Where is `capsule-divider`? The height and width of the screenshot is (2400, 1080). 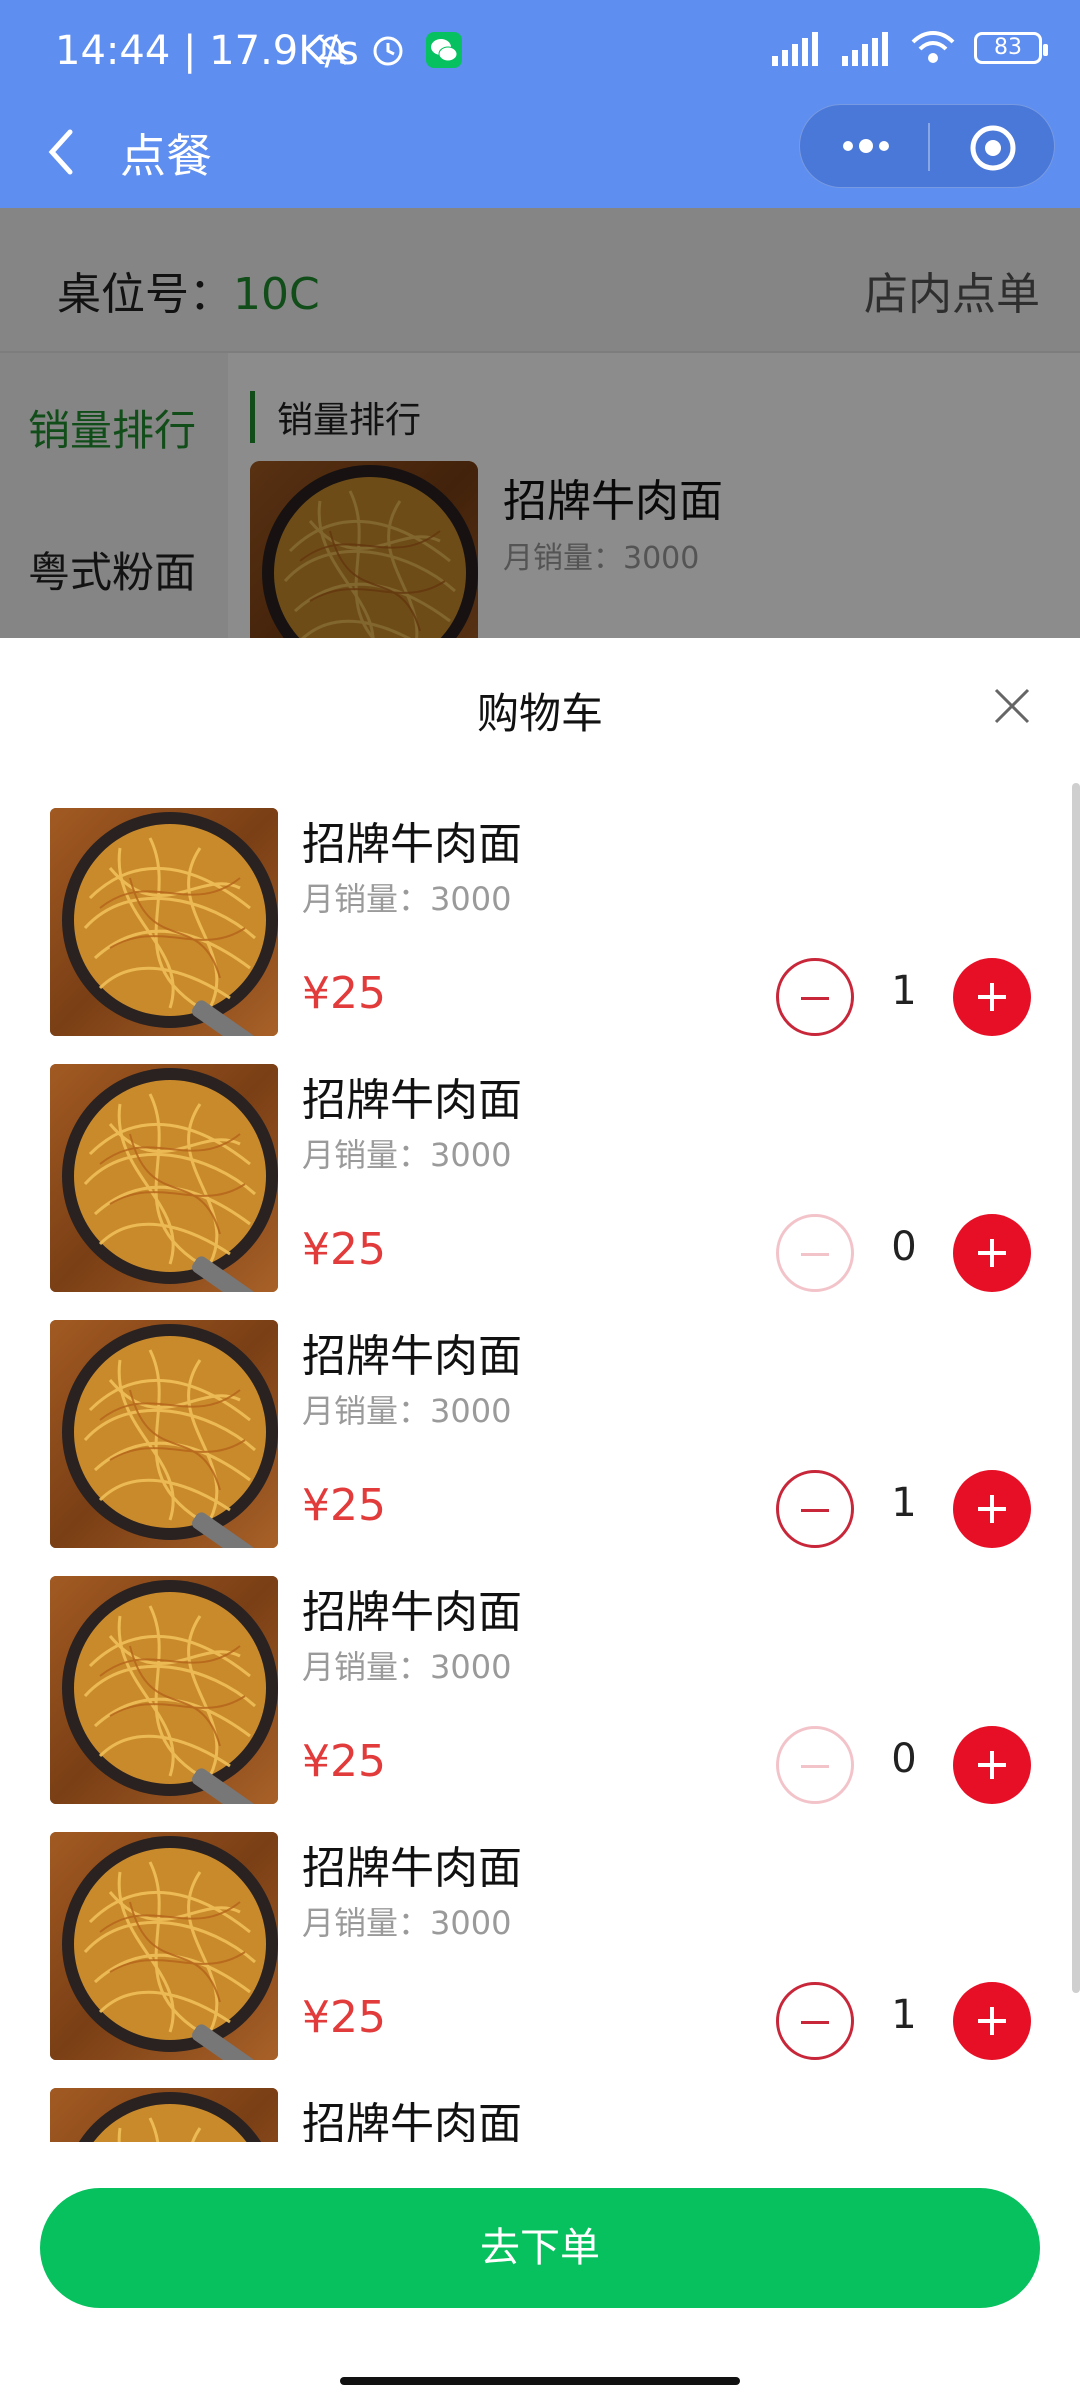 capsule-divider is located at coordinates (929, 147).